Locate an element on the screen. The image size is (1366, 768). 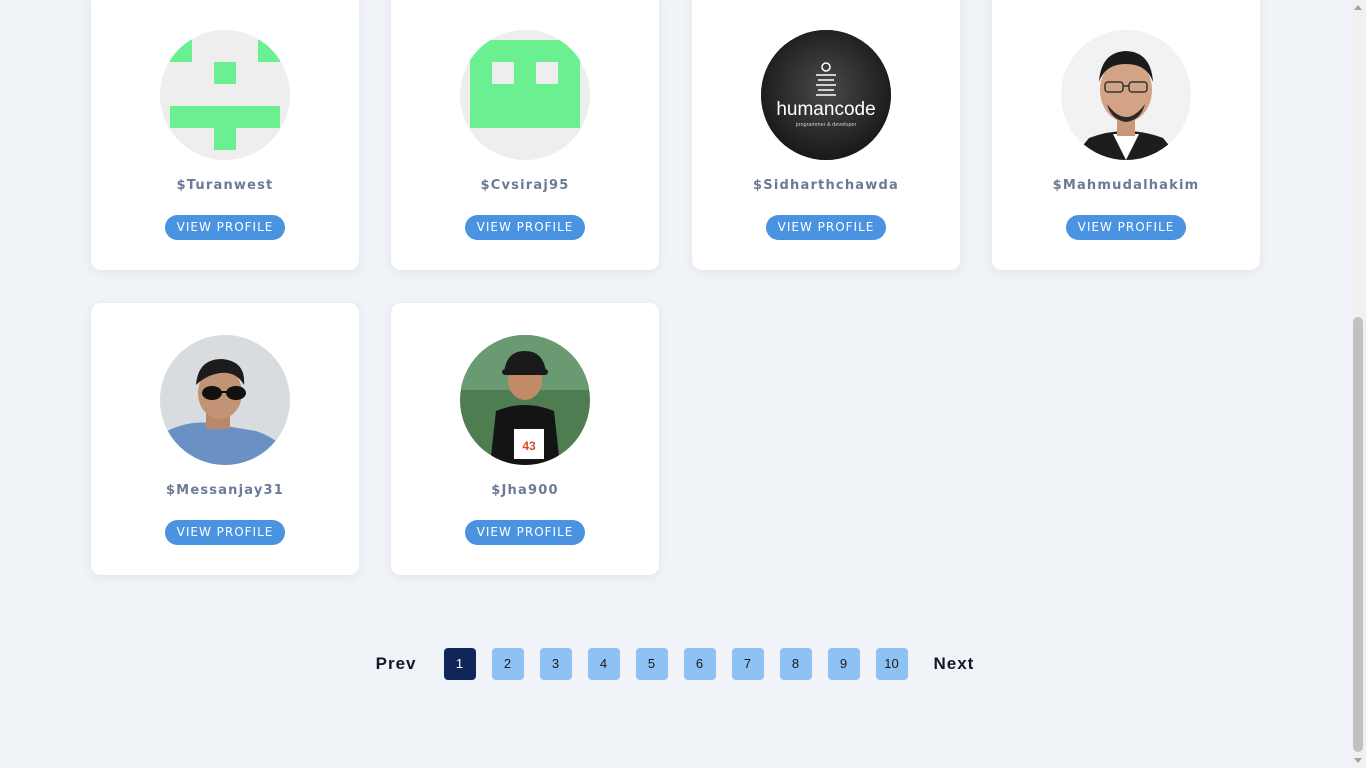
scroll-up-arrow-icon is located at coordinates (1358, 7).